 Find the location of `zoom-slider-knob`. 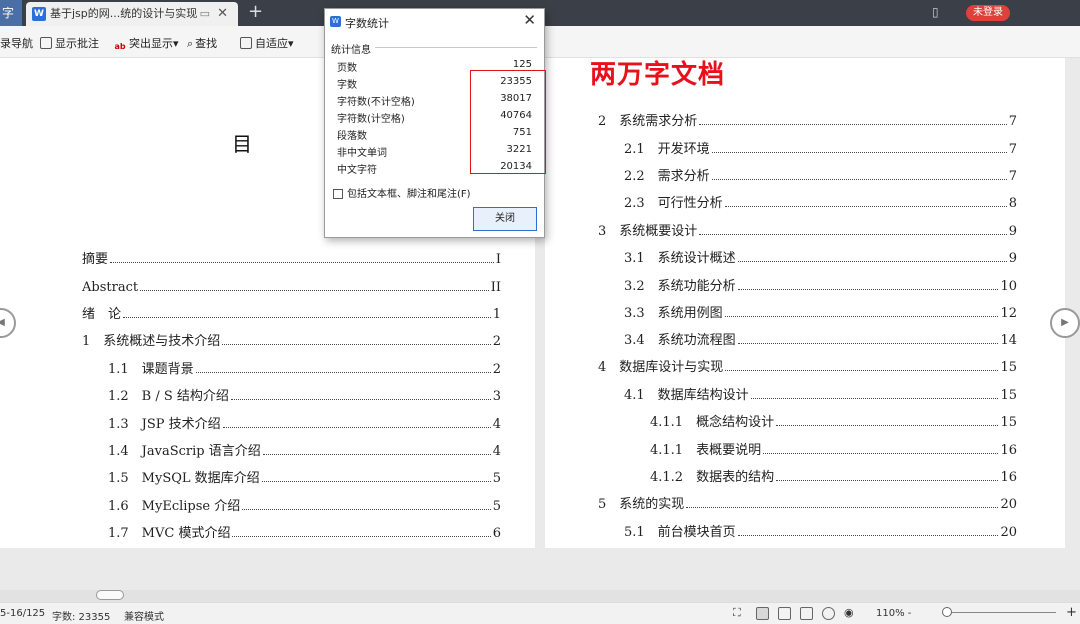

zoom-slider-knob is located at coordinates (947, 612).